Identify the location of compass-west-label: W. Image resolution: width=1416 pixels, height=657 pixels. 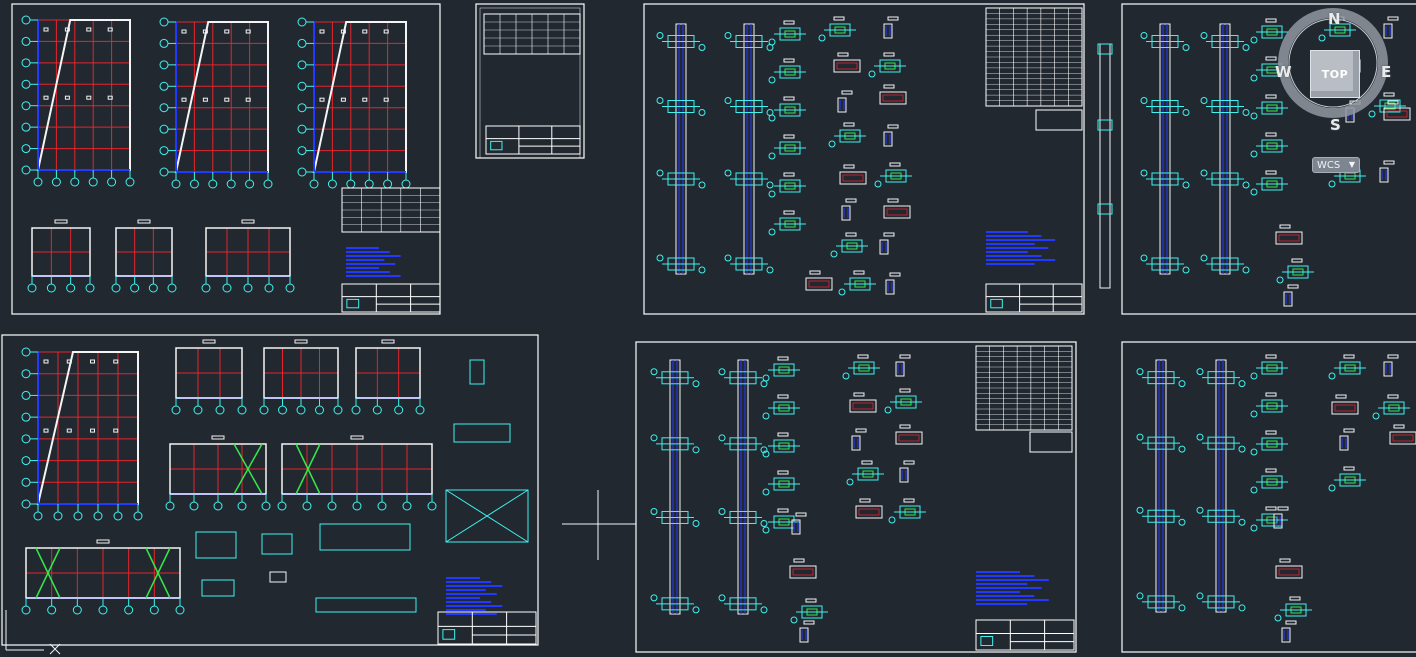
(1283, 72).